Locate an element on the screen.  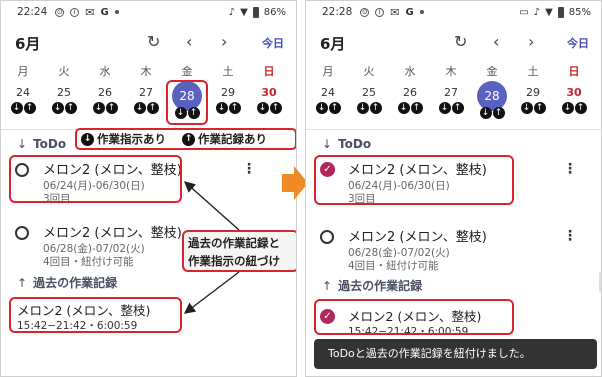
calendar-header: 6月 ↻ ‹ › 今日 is located at coordinates (148, 43).